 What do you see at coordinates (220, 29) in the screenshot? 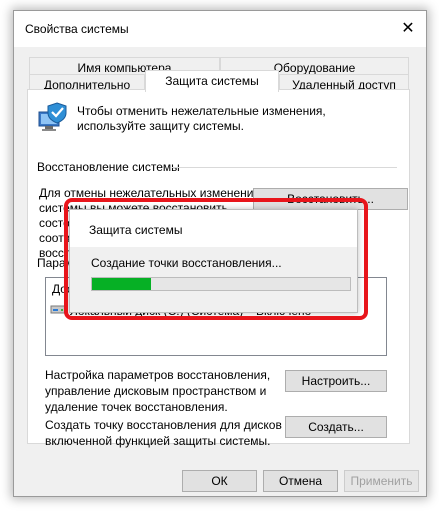
I see `title-bar: Свойства системы ✕` at bounding box center [220, 29].